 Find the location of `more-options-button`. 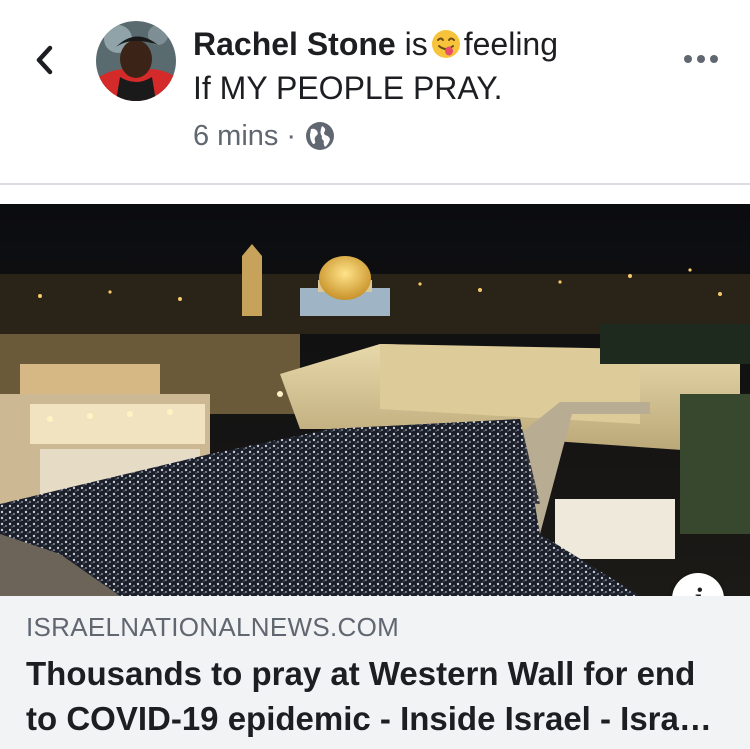

more-options-button is located at coordinates (701, 59).